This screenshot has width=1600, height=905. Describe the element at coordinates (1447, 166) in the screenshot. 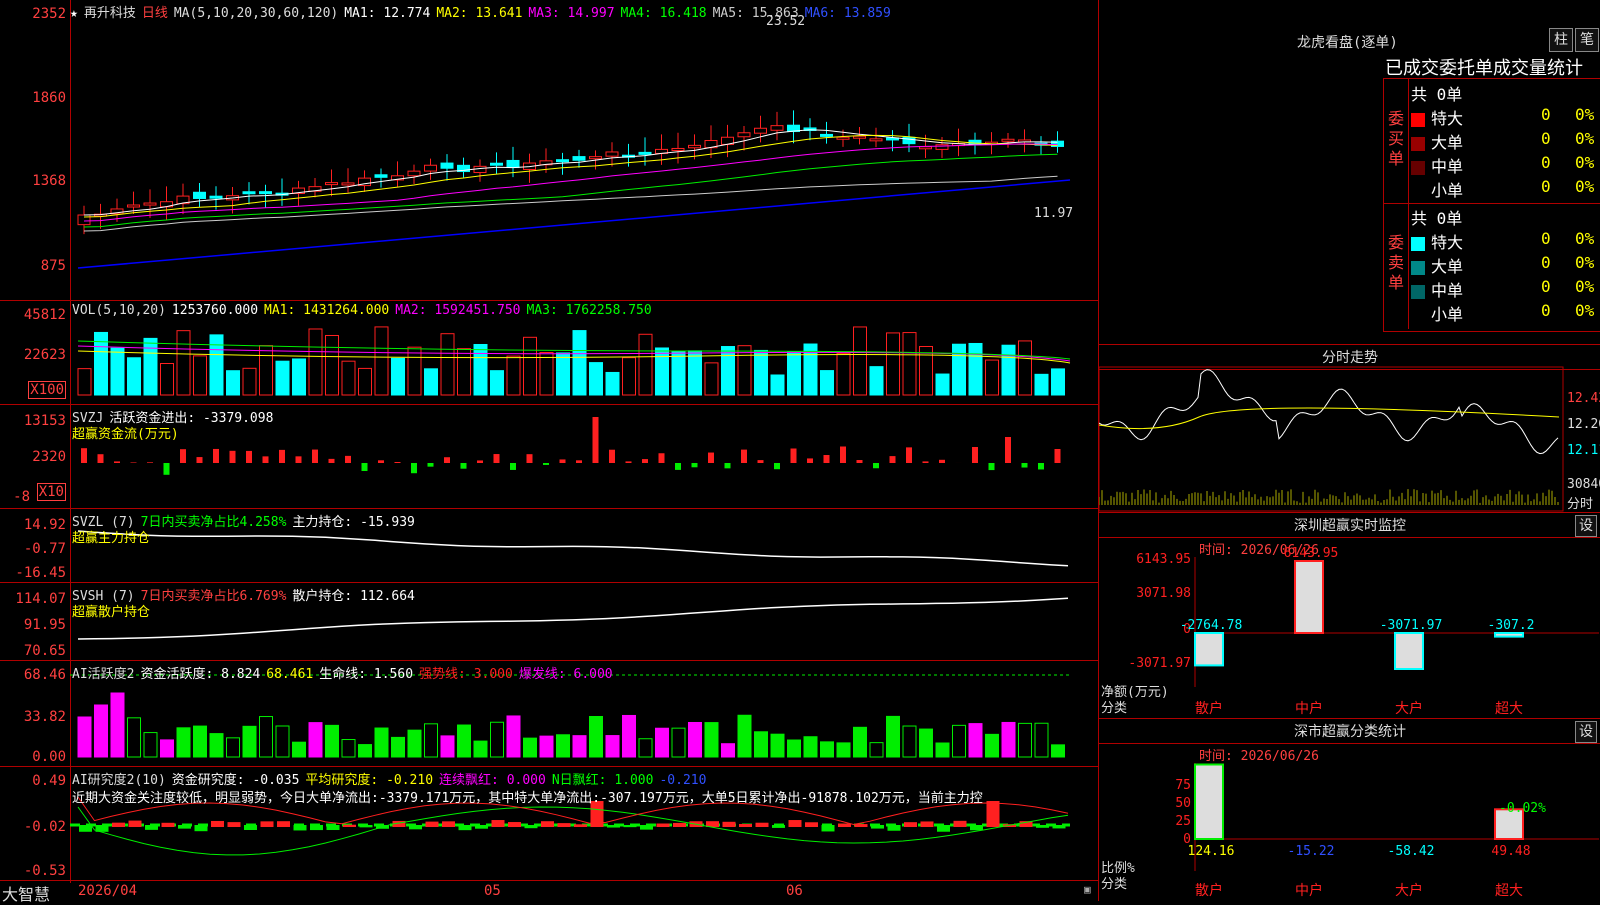

I see `row-label: 中单` at that location.